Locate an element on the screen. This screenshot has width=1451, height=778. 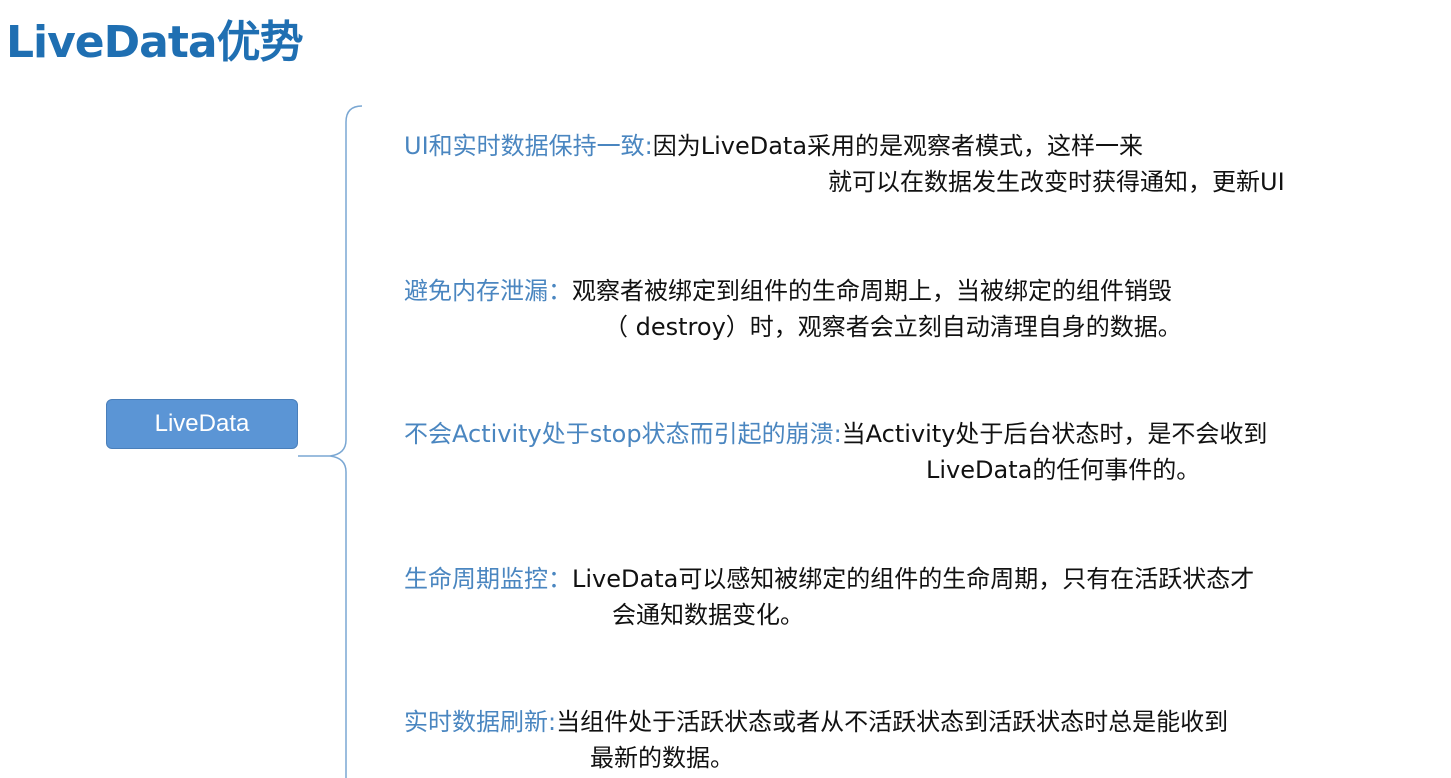
root-node-livedata: LiveData is located at coordinates (202, 424).